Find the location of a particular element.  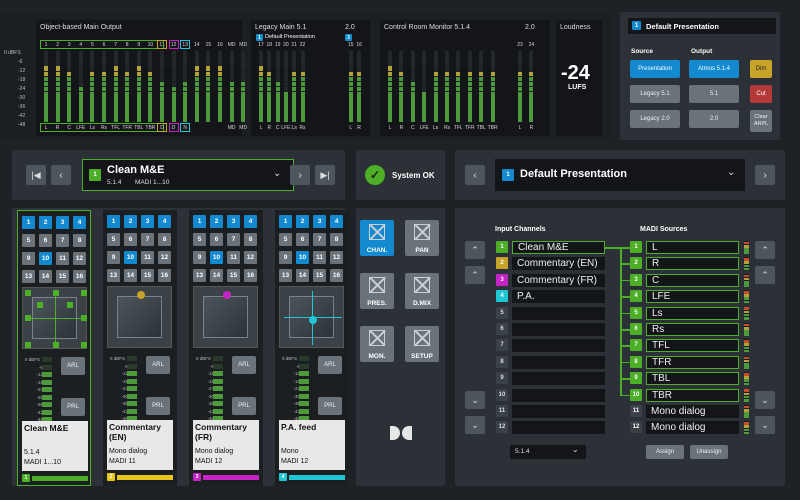

source-index: 11 is located at coordinates (636, 411).